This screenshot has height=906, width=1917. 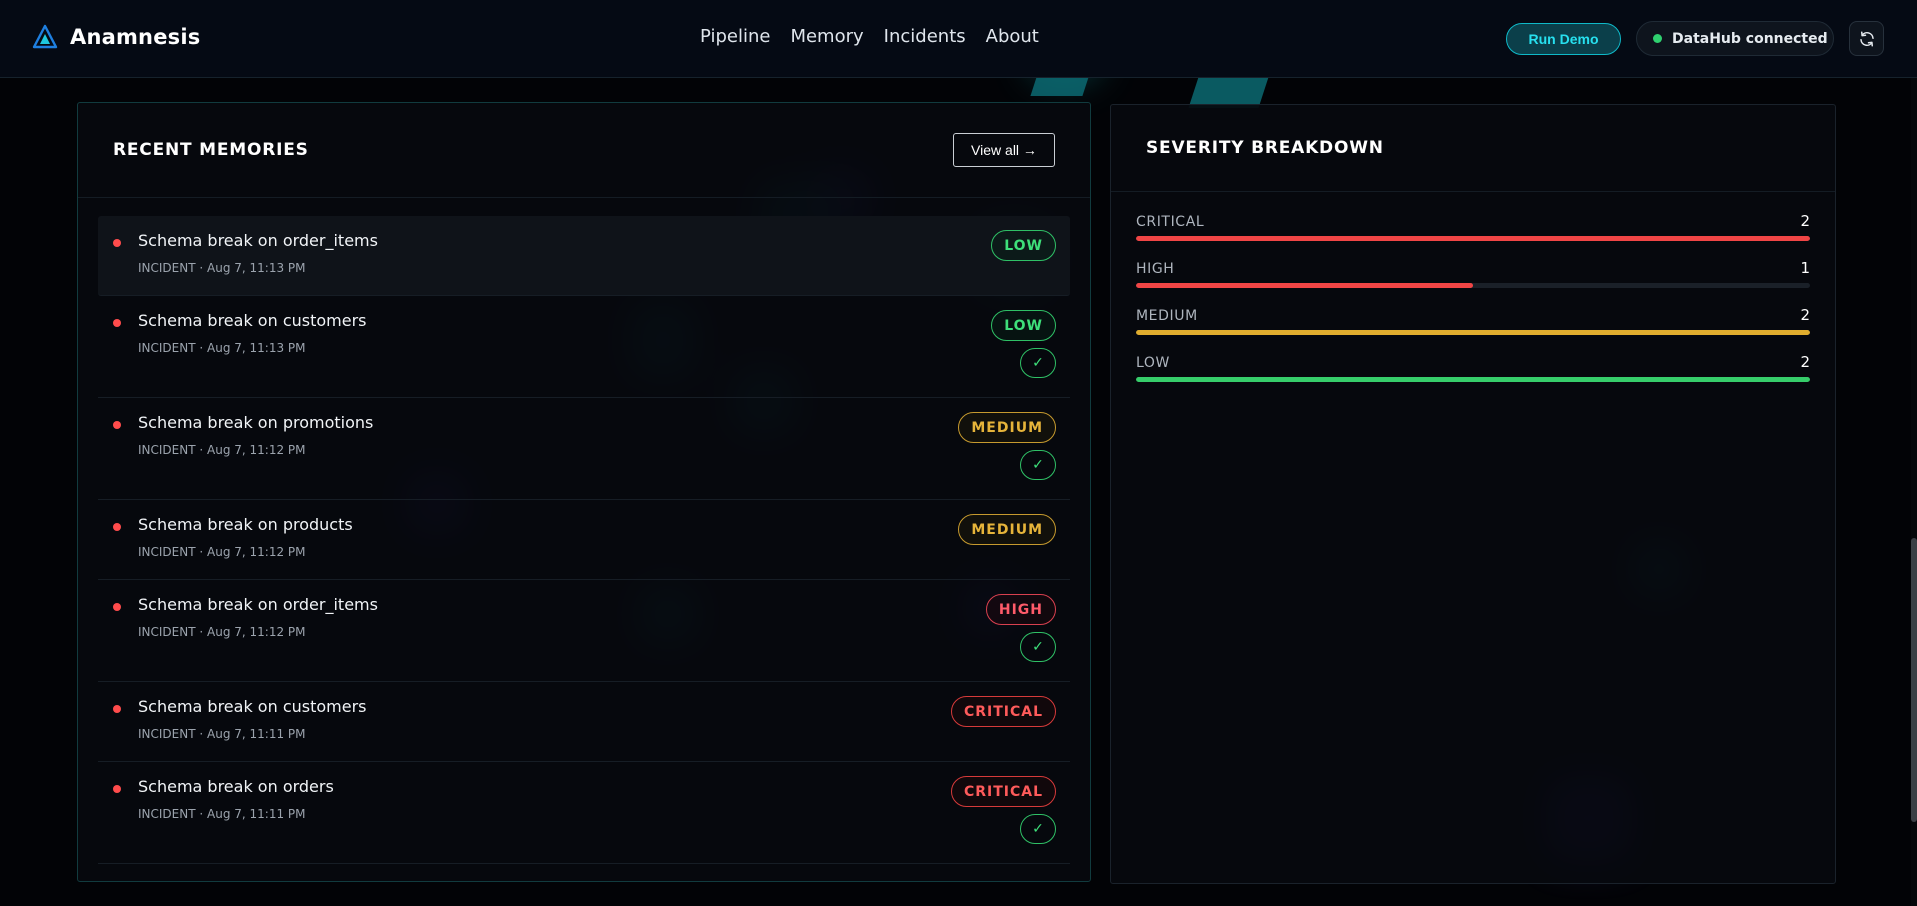 What do you see at coordinates (1012, 36) in the screenshot?
I see `nav-about: About` at bounding box center [1012, 36].